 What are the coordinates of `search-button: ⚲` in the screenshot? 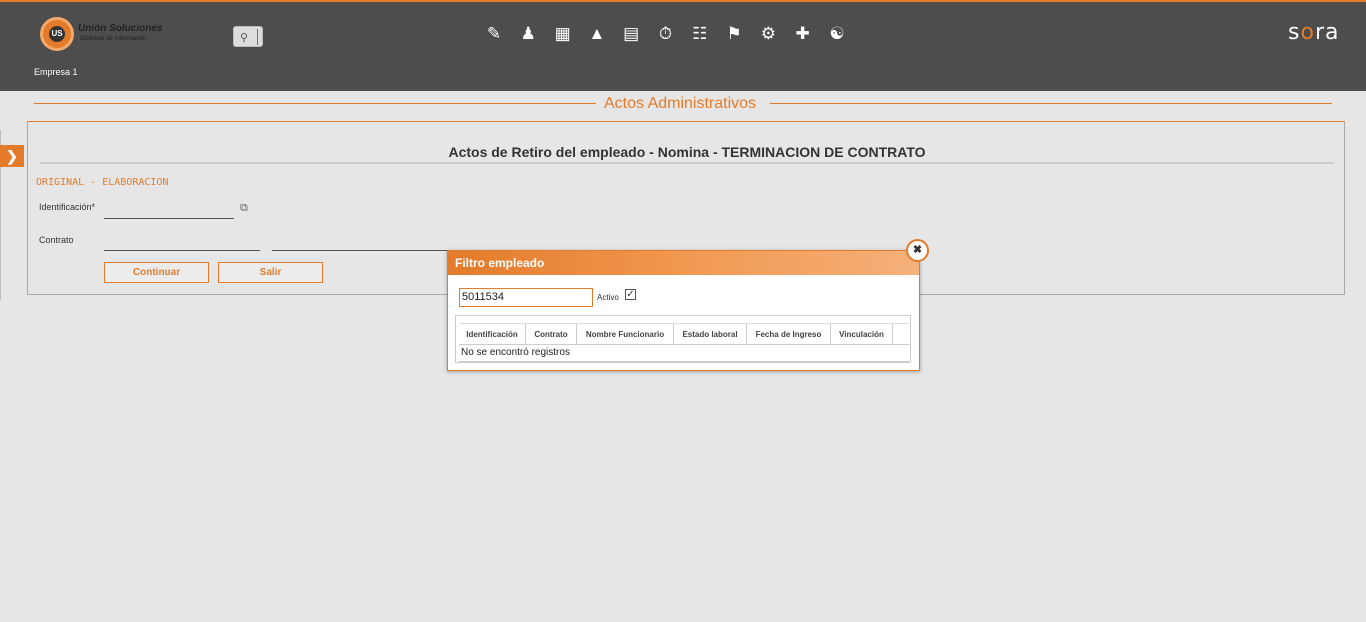 It's located at (248, 36).